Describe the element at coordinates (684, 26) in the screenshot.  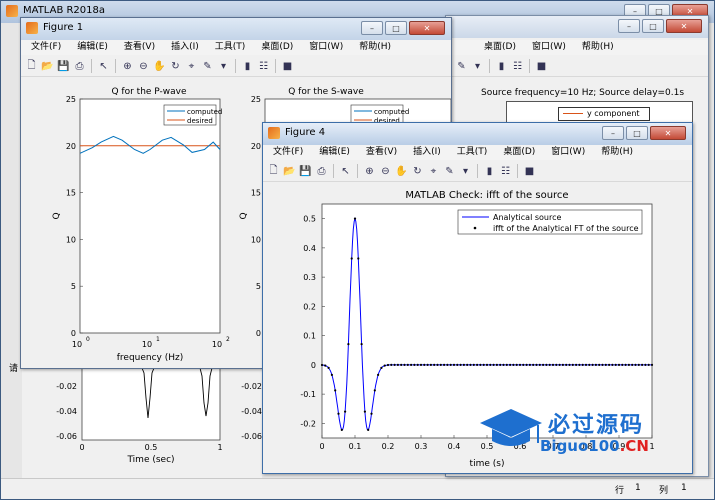
I see `back-close-button: ✕` at that location.